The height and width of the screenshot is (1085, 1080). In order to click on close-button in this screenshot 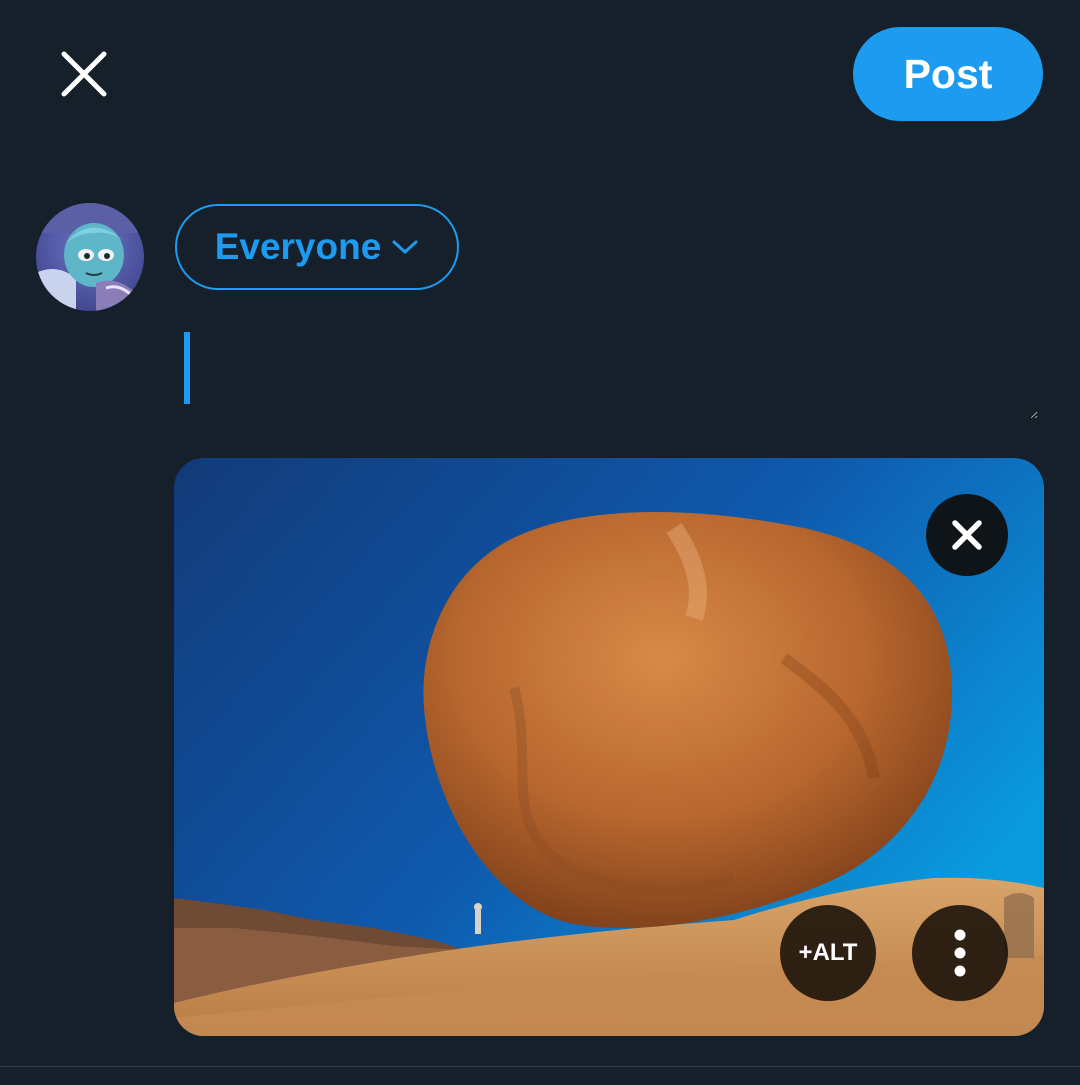, I will do `click(84, 74)`.